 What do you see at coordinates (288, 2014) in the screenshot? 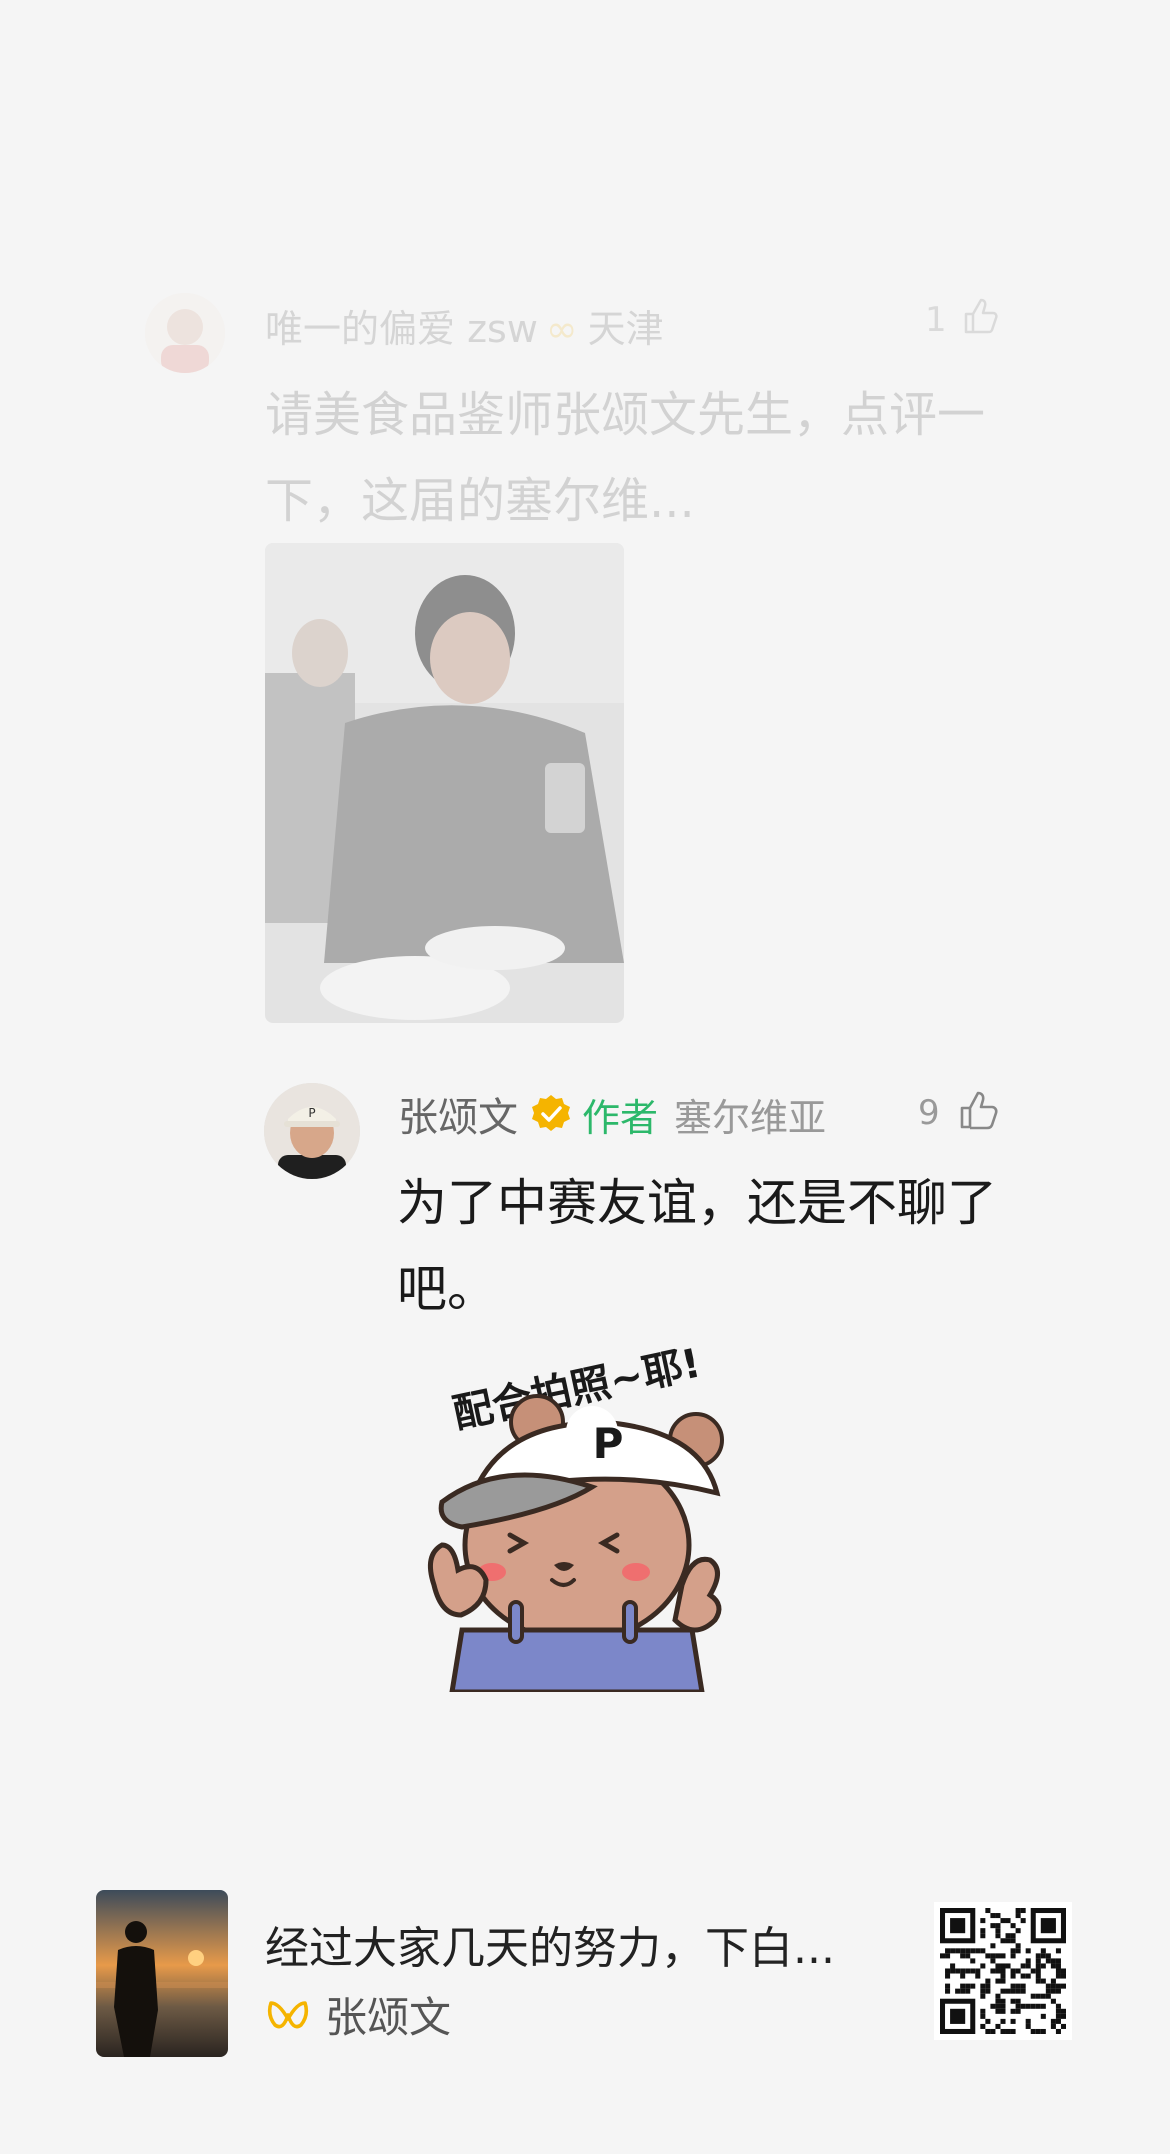
I see `weibo-logo-icon` at bounding box center [288, 2014].